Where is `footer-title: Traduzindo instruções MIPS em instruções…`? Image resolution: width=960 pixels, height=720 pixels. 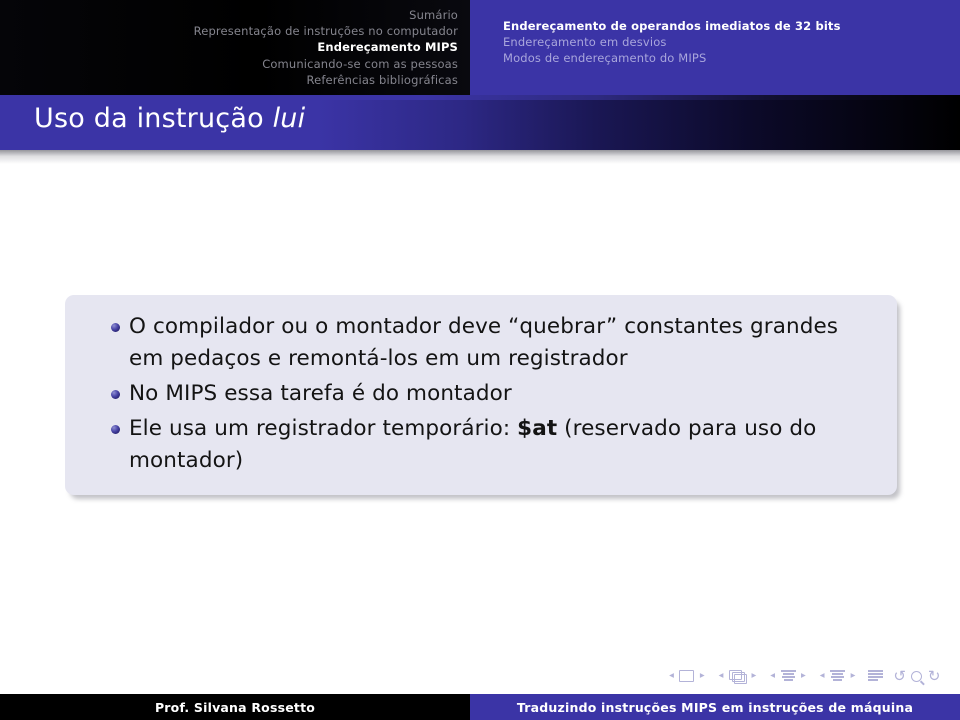
footer-title: Traduzindo instruções MIPS em instruções… is located at coordinates (715, 707).